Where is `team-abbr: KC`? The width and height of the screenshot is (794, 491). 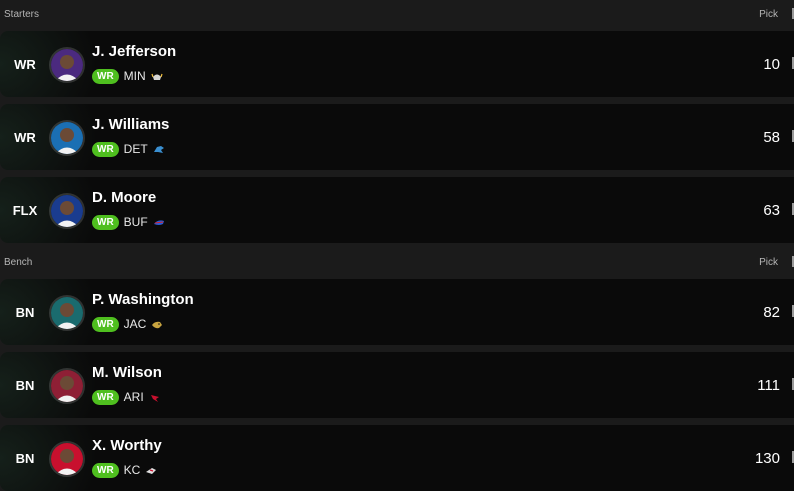
team-abbr: KC is located at coordinates (132, 470).